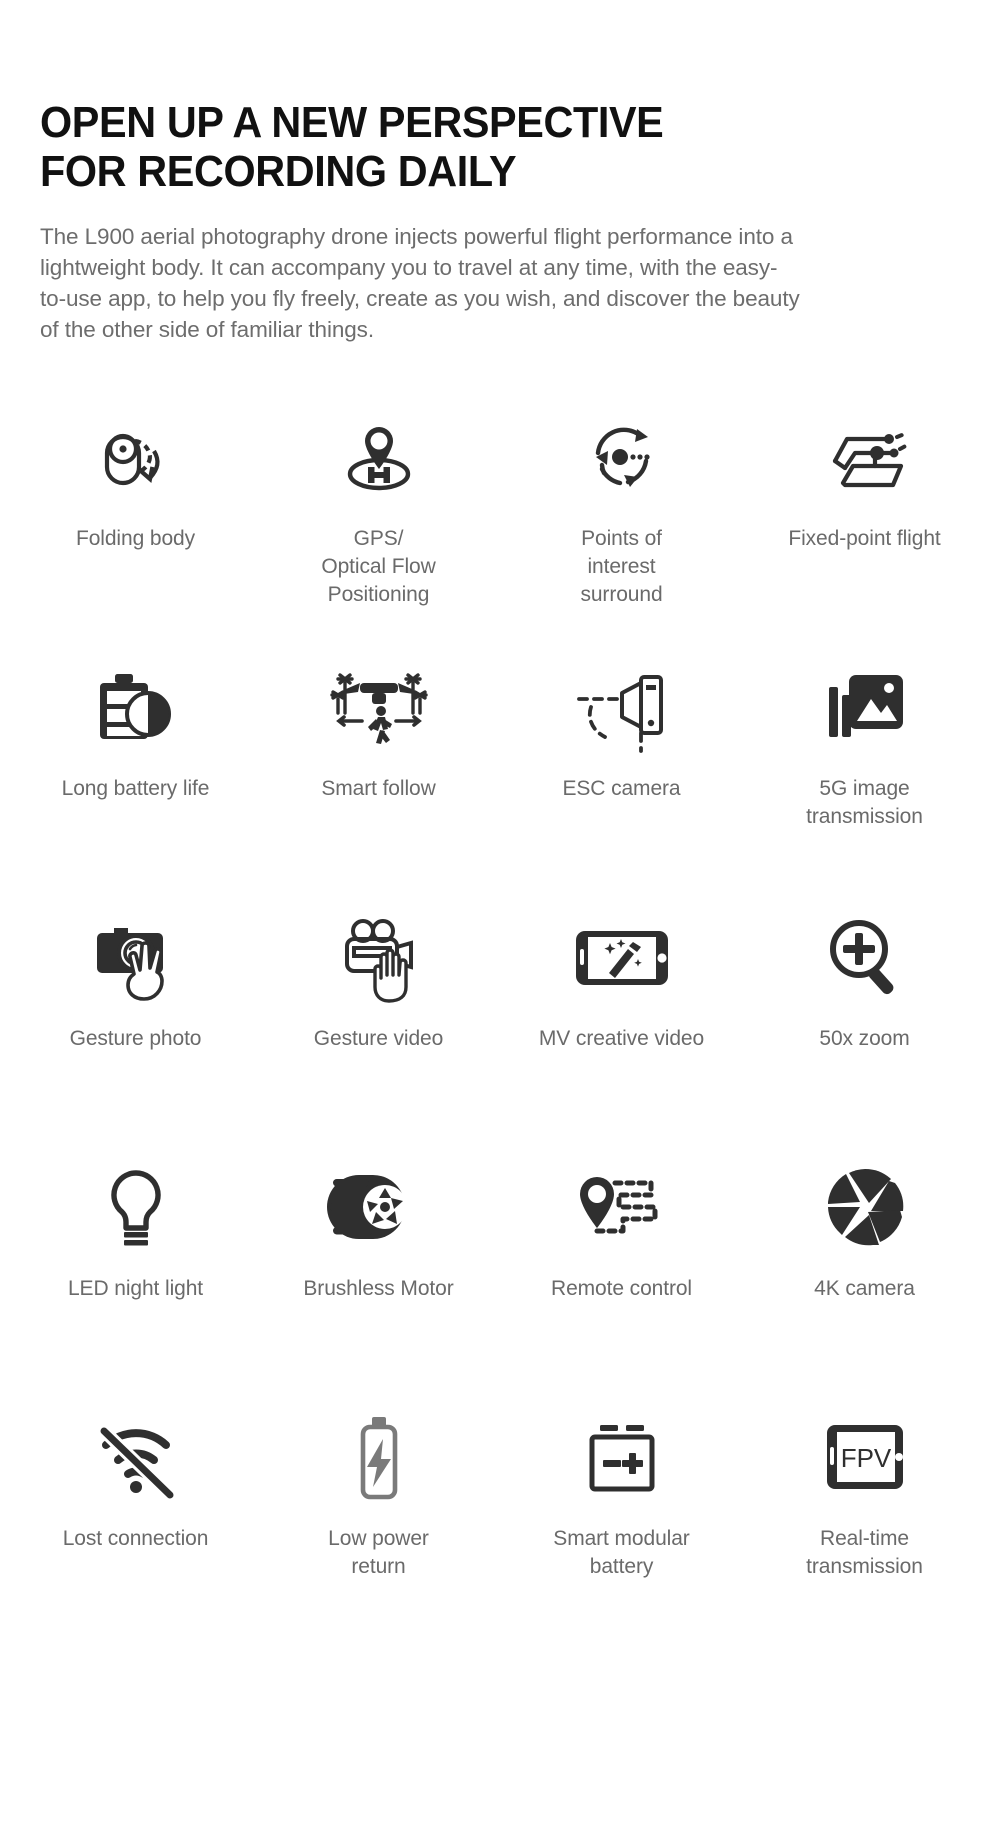 The height and width of the screenshot is (1847, 1000). I want to click on zoom-in-icon, so click(865, 957).